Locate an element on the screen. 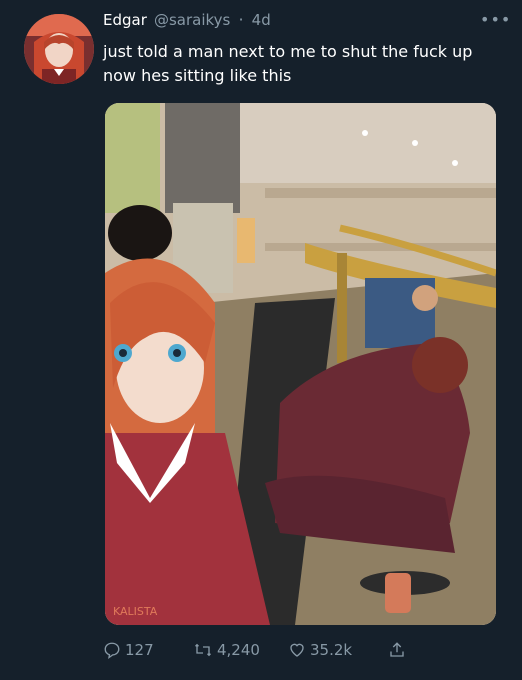  avatar is located at coordinates (59, 49).